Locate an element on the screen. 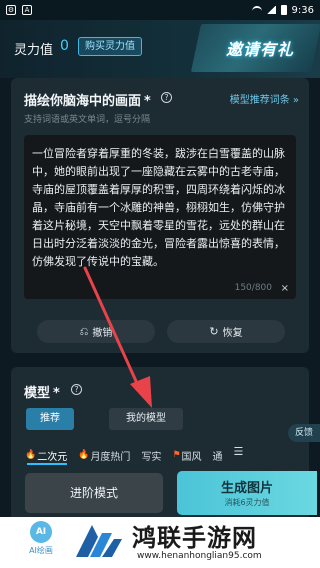  category-guofeng: ⚑ 国风 is located at coordinates (186, 455).